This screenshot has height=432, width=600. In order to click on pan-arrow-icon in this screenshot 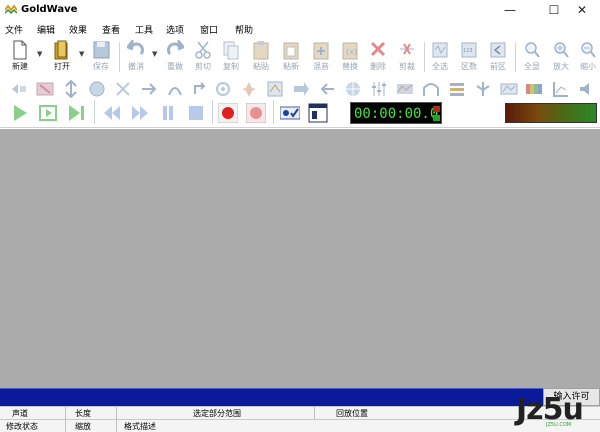, I will do `click(149, 89)`.